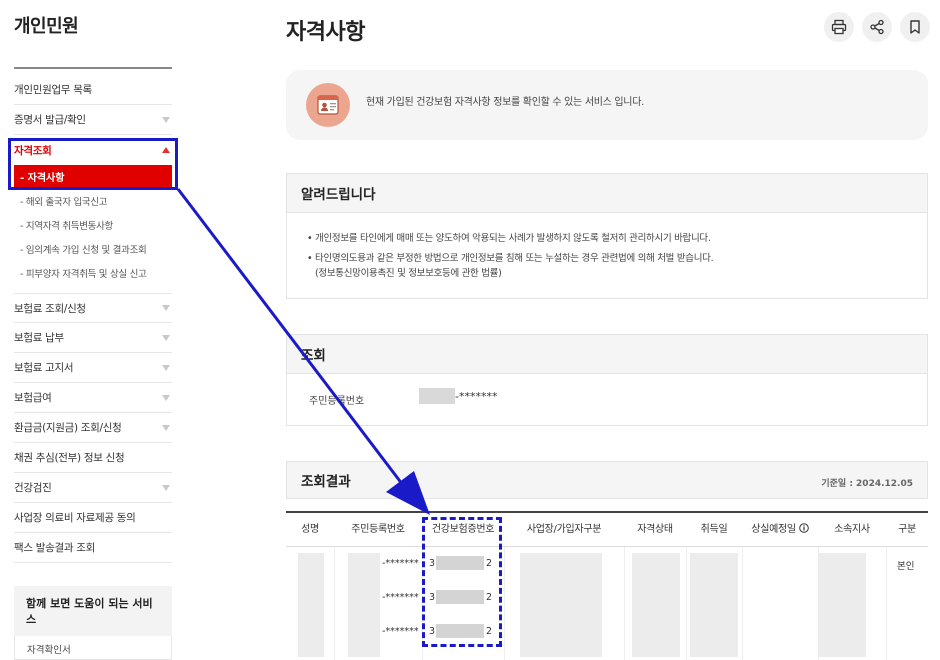  Describe the element at coordinates (93, 648) in the screenshot. I see `related-service-link: 자격확인서` at that location.